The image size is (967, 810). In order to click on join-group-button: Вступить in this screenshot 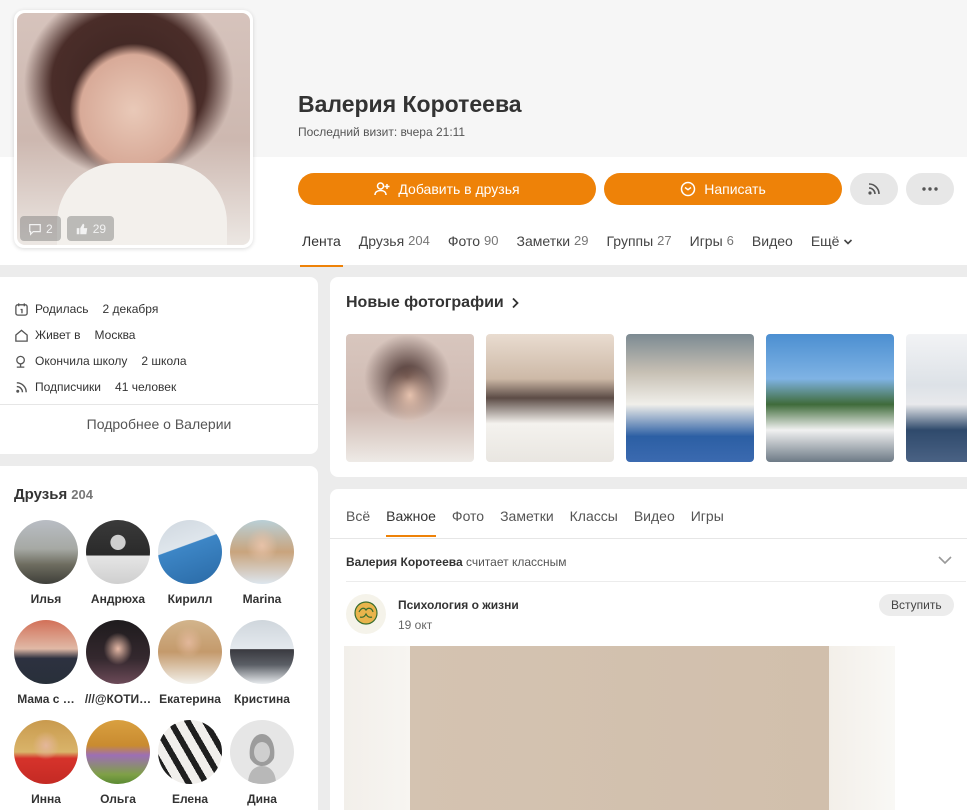, I will do `click(916, 605)`.